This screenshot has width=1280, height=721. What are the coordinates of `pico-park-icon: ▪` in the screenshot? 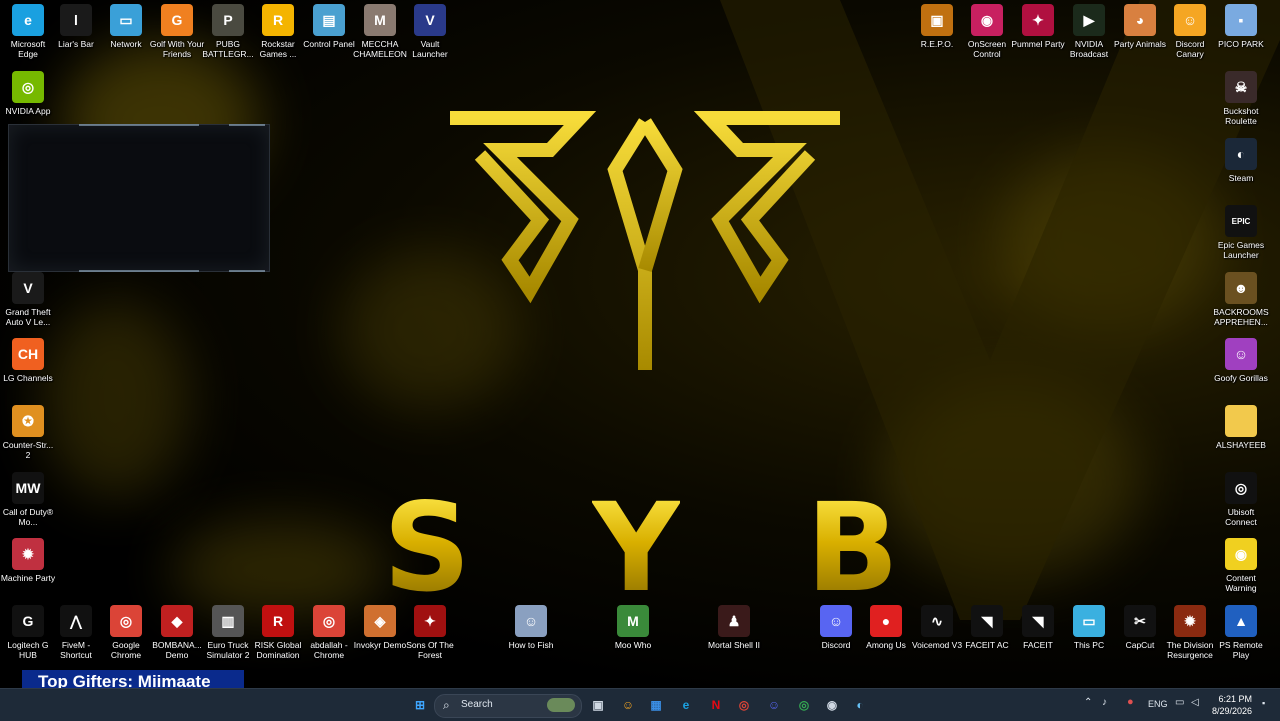 It's located at (1241, 20).